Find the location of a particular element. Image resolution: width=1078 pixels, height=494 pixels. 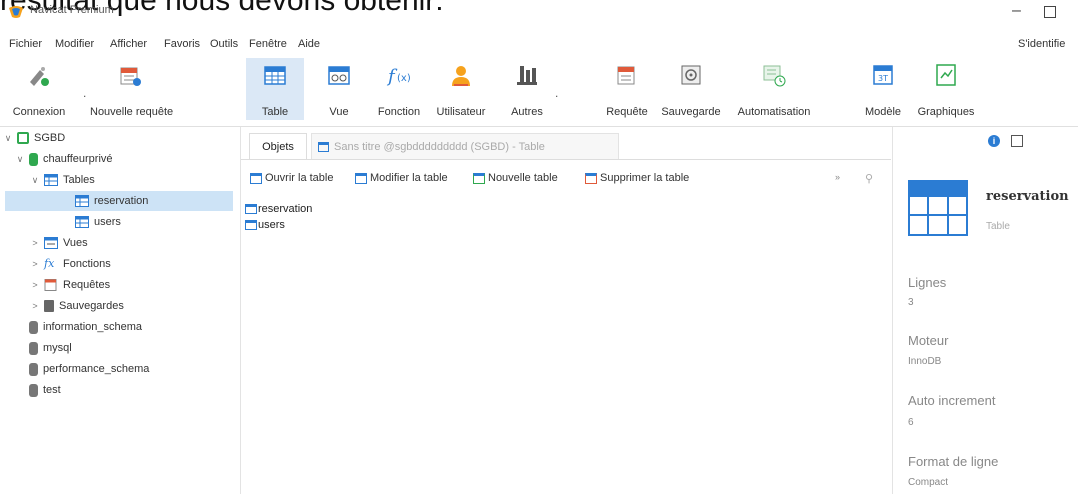

open-table-button: Ouvrir la table is located at coordinates (291, 178).